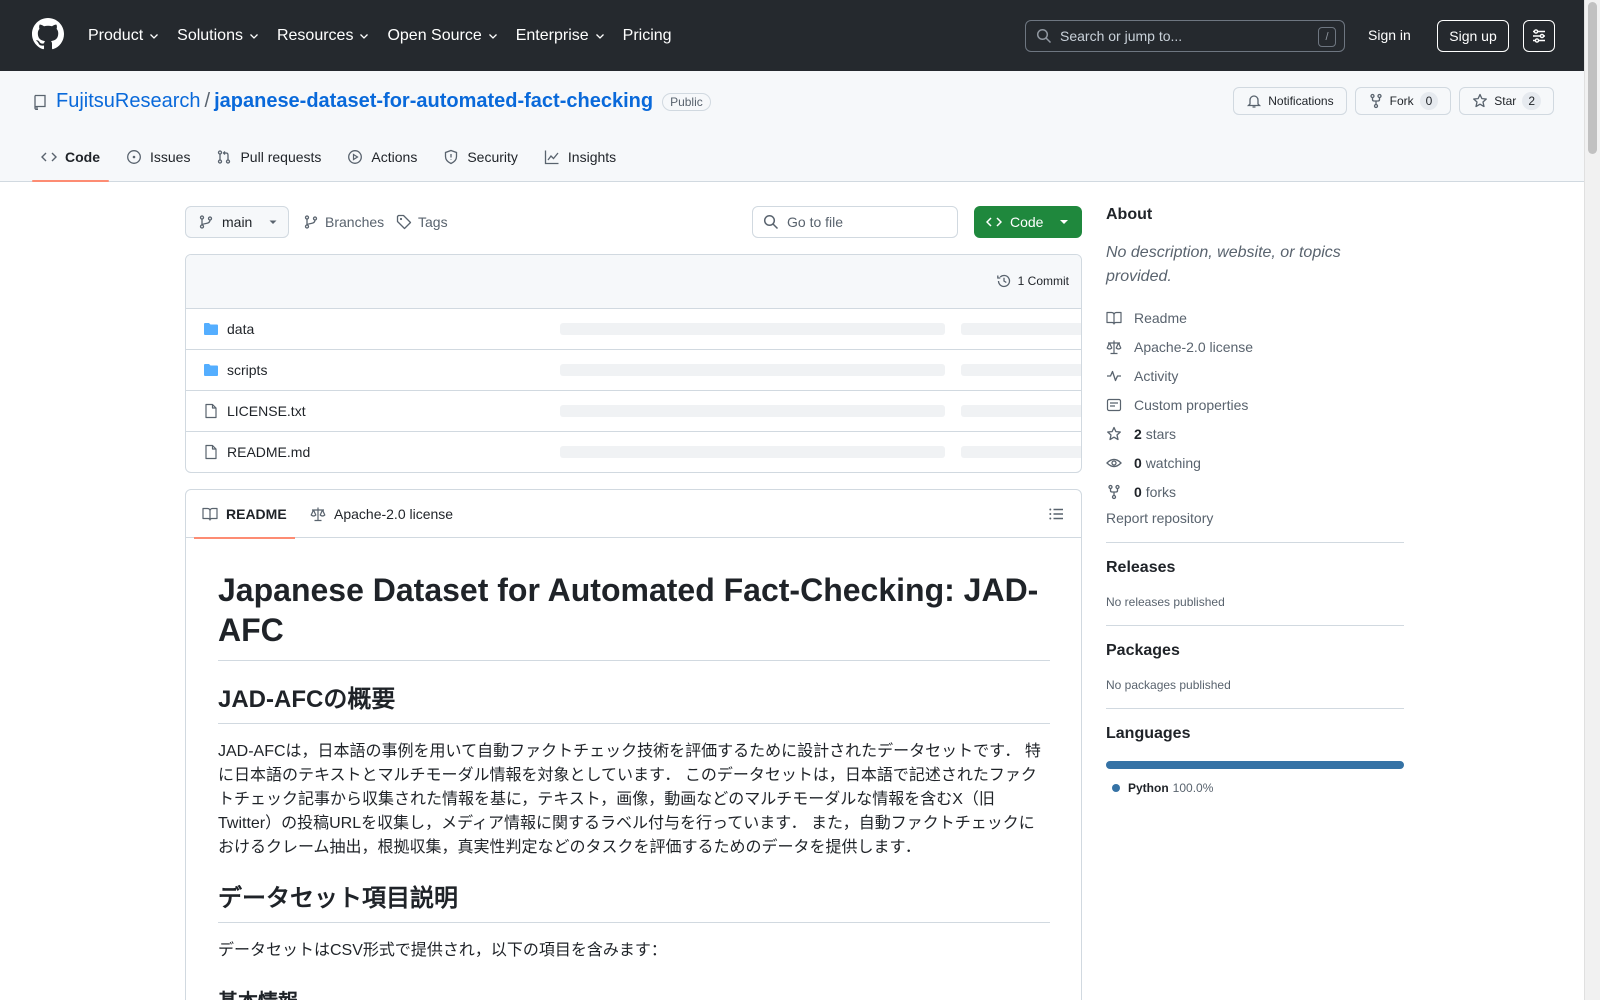 This screenshot has height=1000, width=1600. What do you see at coordinates (1114, 491) in the screenshot?
I see `fork-icon` at bounding box center [1114, 491].